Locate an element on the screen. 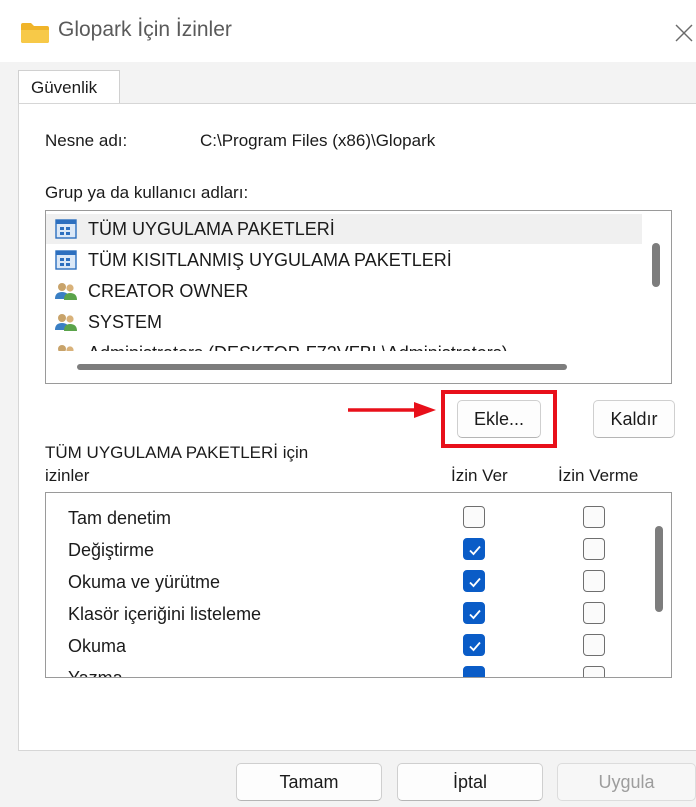 This screenshot has height=807, width=696. object-name-label: Nesne adı: is located at coordinates (86, 140).